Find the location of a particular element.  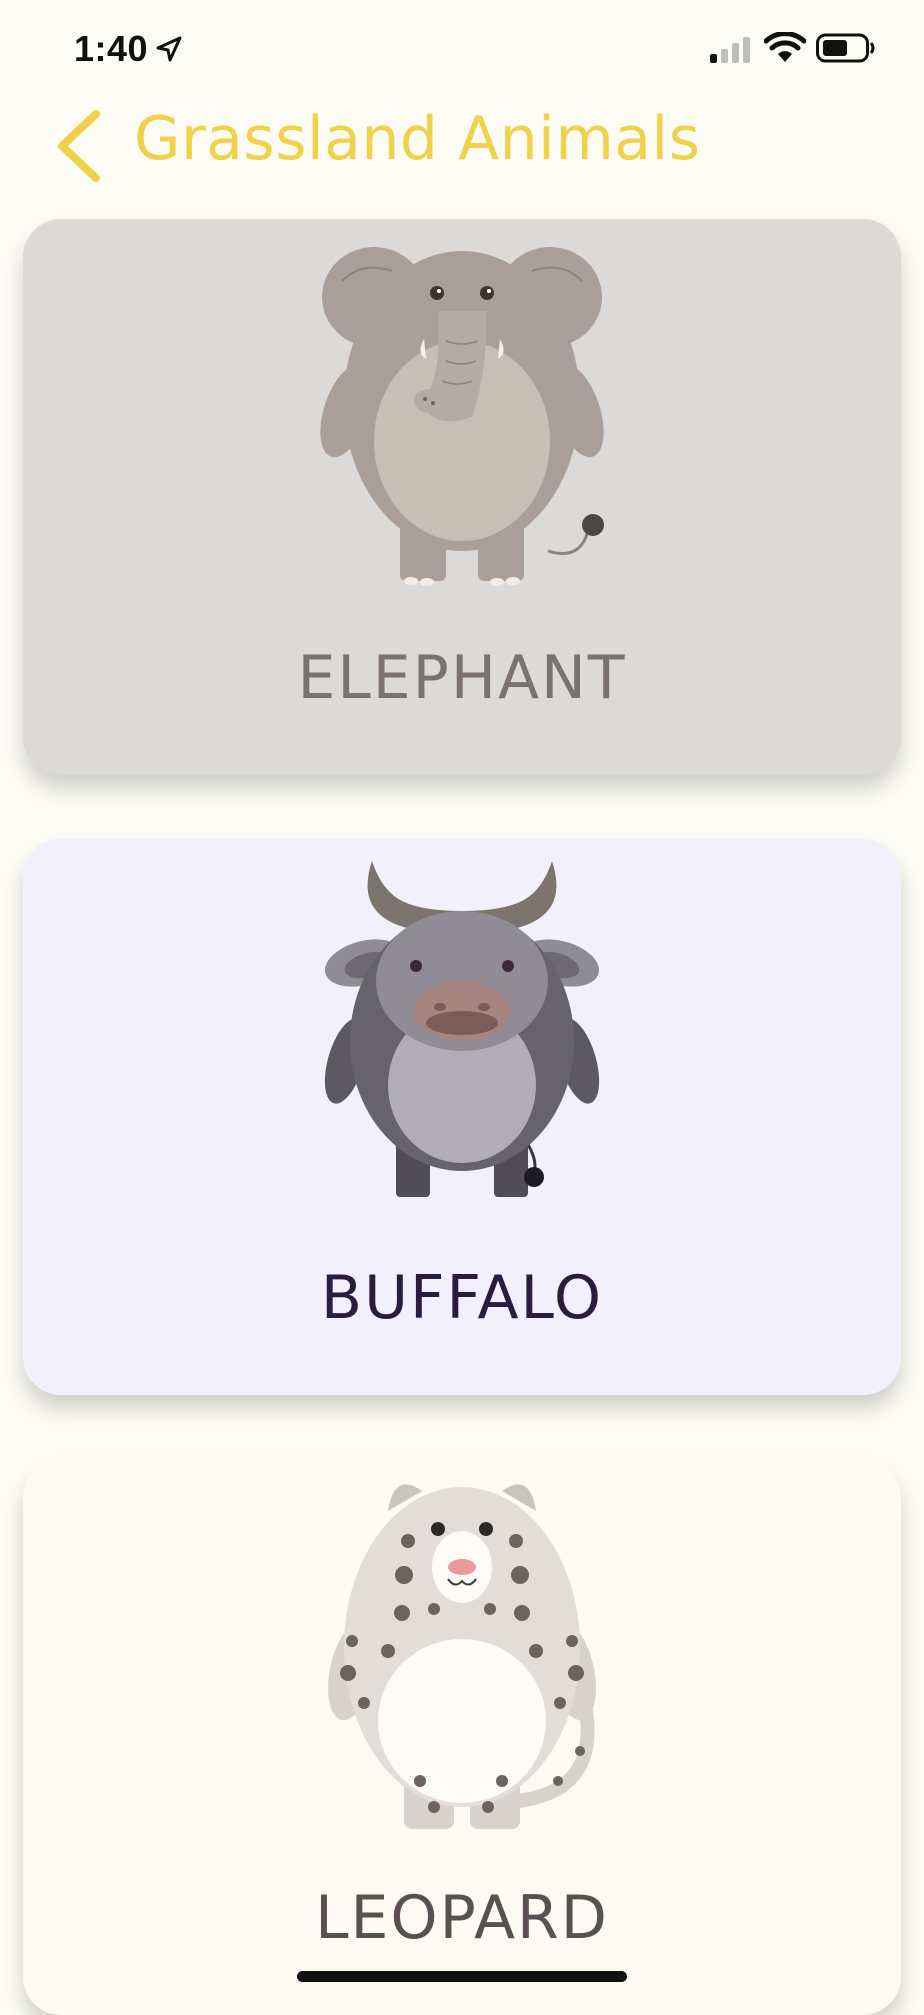

chevron-left-icon is located at coordinates (79, 146).